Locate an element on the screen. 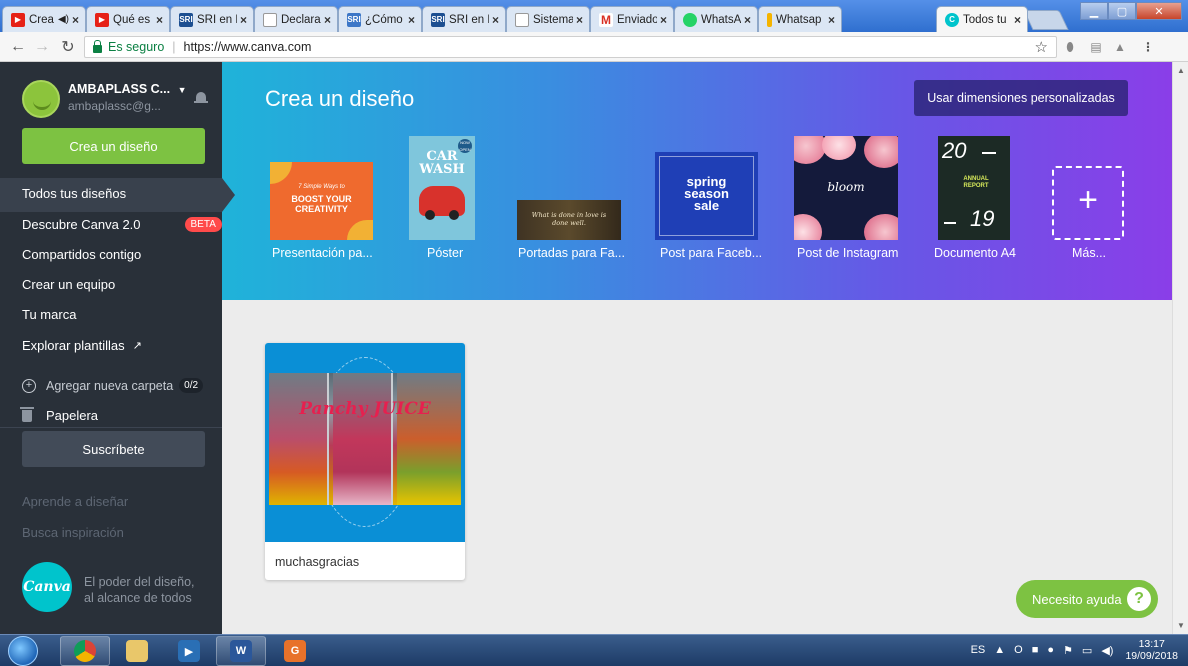 The width and height of the screenshot is (1188, 666). tray-arrow-icon: ▲ is located at coordinates (999, 650).